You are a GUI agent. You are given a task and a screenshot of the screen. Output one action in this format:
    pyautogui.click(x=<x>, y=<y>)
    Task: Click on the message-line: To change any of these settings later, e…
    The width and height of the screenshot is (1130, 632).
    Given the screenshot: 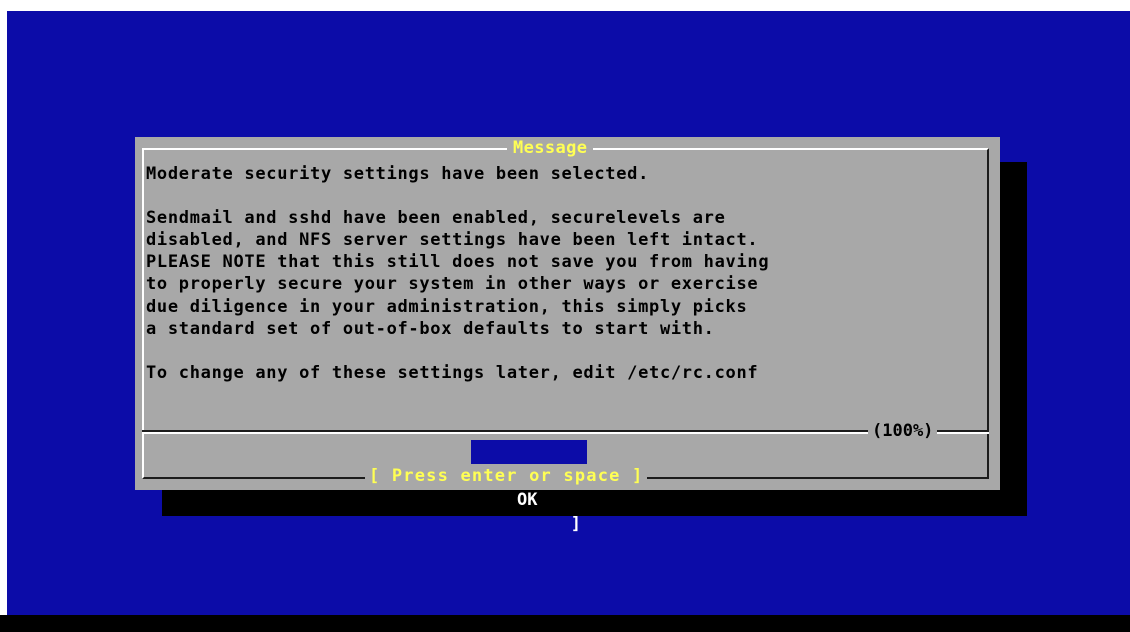 What is the action you would take?
    pyautogui.click(x=452, y=372)
    